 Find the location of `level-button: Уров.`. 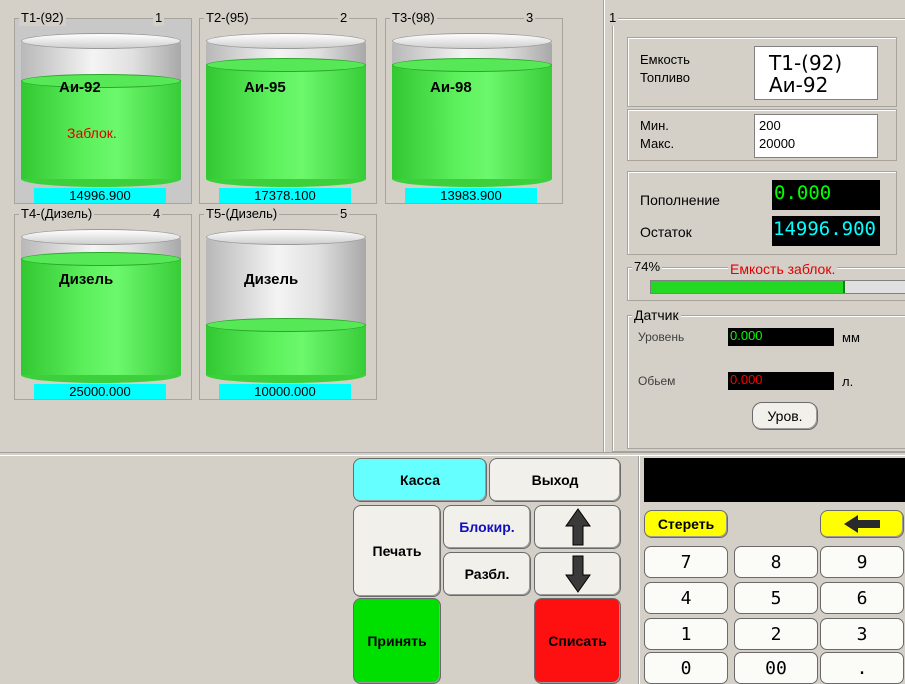

level-button: Уров. is located at coordinates (785, 416).